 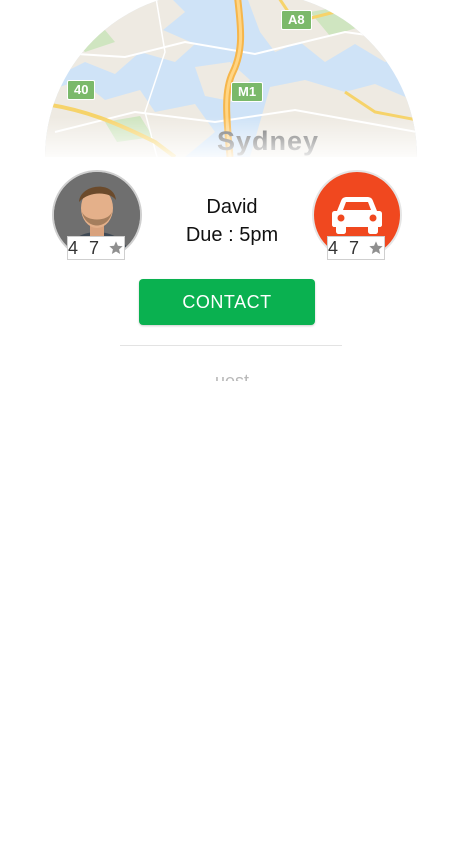 I want to click on car-avatar: 4 7, so click(x=357, y=215).